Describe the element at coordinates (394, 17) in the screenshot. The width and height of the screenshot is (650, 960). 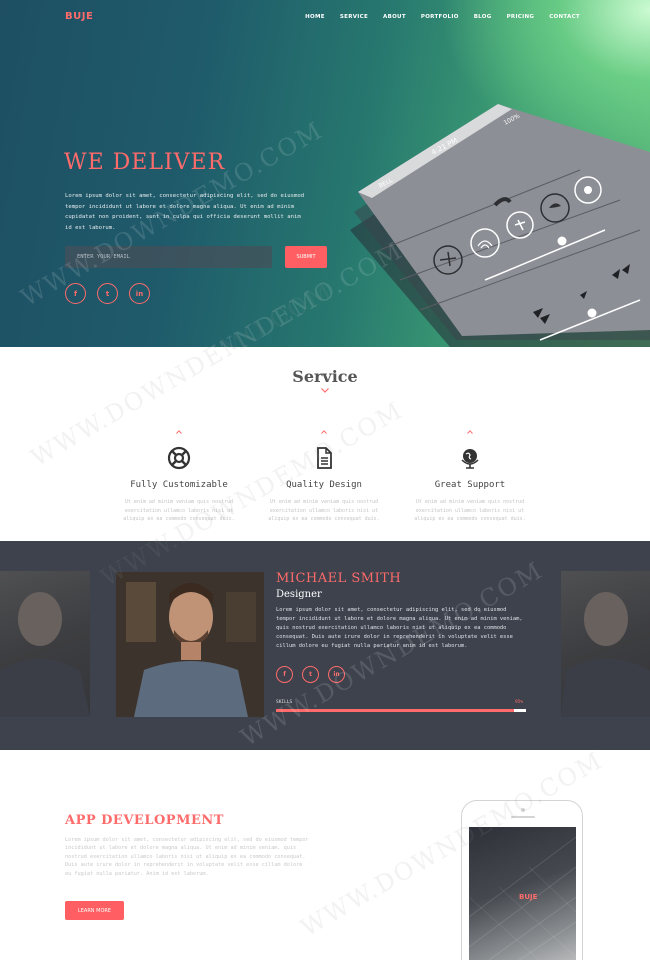
I see `nav-item-about: ABOUT` at that location.